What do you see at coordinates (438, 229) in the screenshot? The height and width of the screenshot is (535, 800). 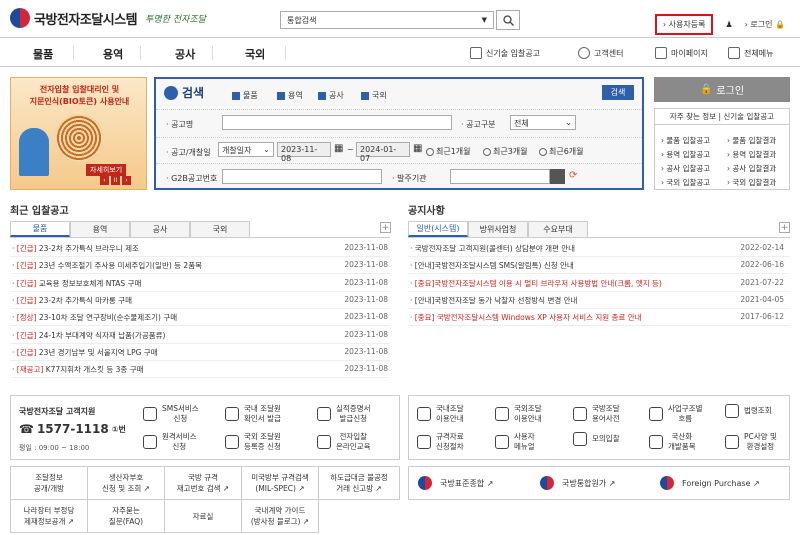 I see `tab-system: 일반(시스템)` at bounding box center [438, 229].